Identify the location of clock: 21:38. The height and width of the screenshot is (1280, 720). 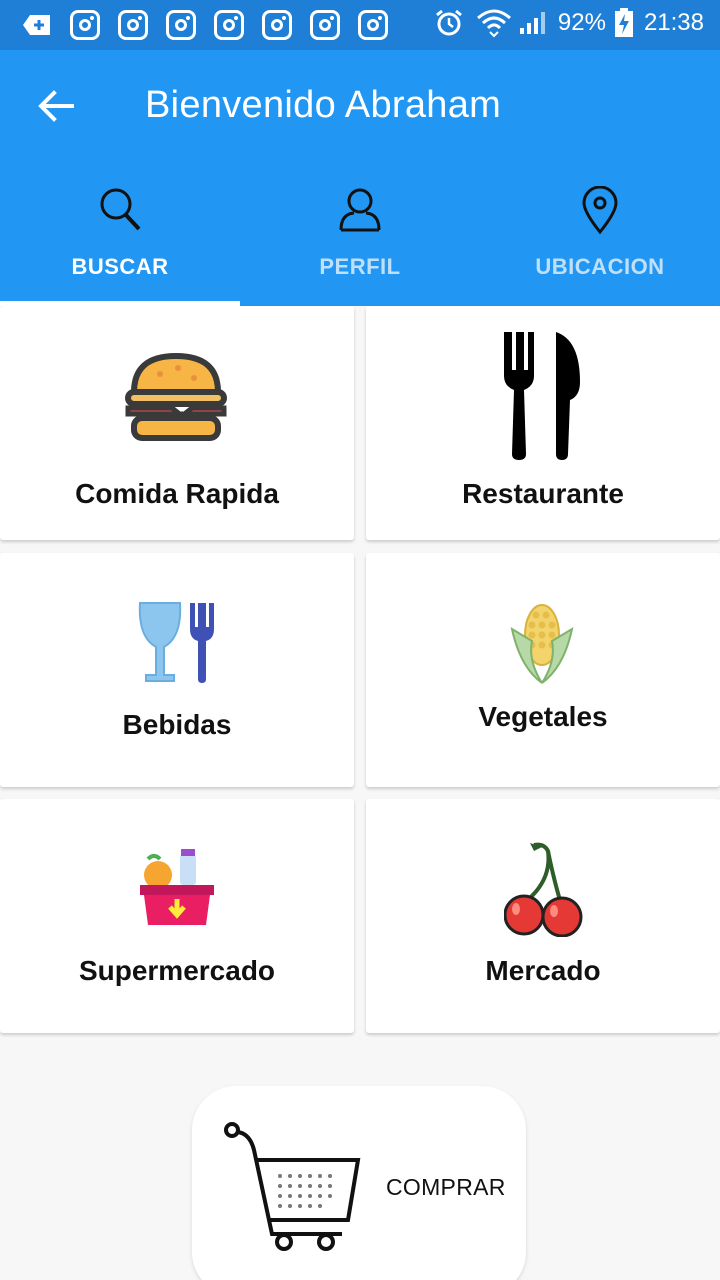
(673, 22).